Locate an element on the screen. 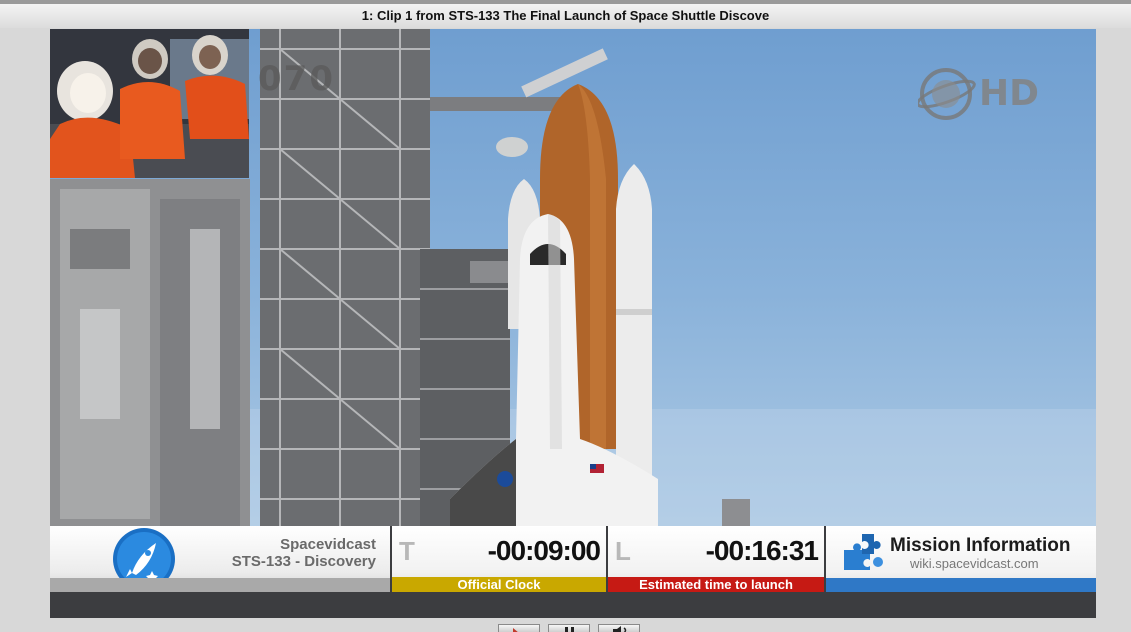 The width and height of the screenshot is (1131, 632). volume-icon is located at coordinates (620, 629).